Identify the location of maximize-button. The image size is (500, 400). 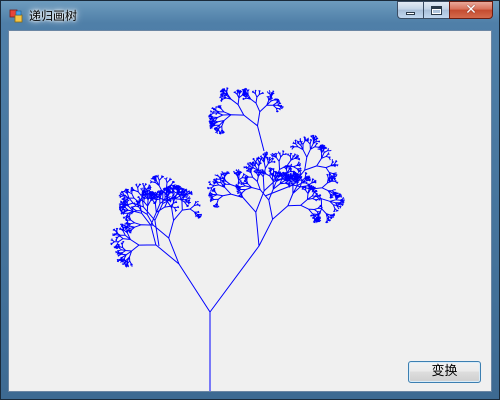
(436, 10).